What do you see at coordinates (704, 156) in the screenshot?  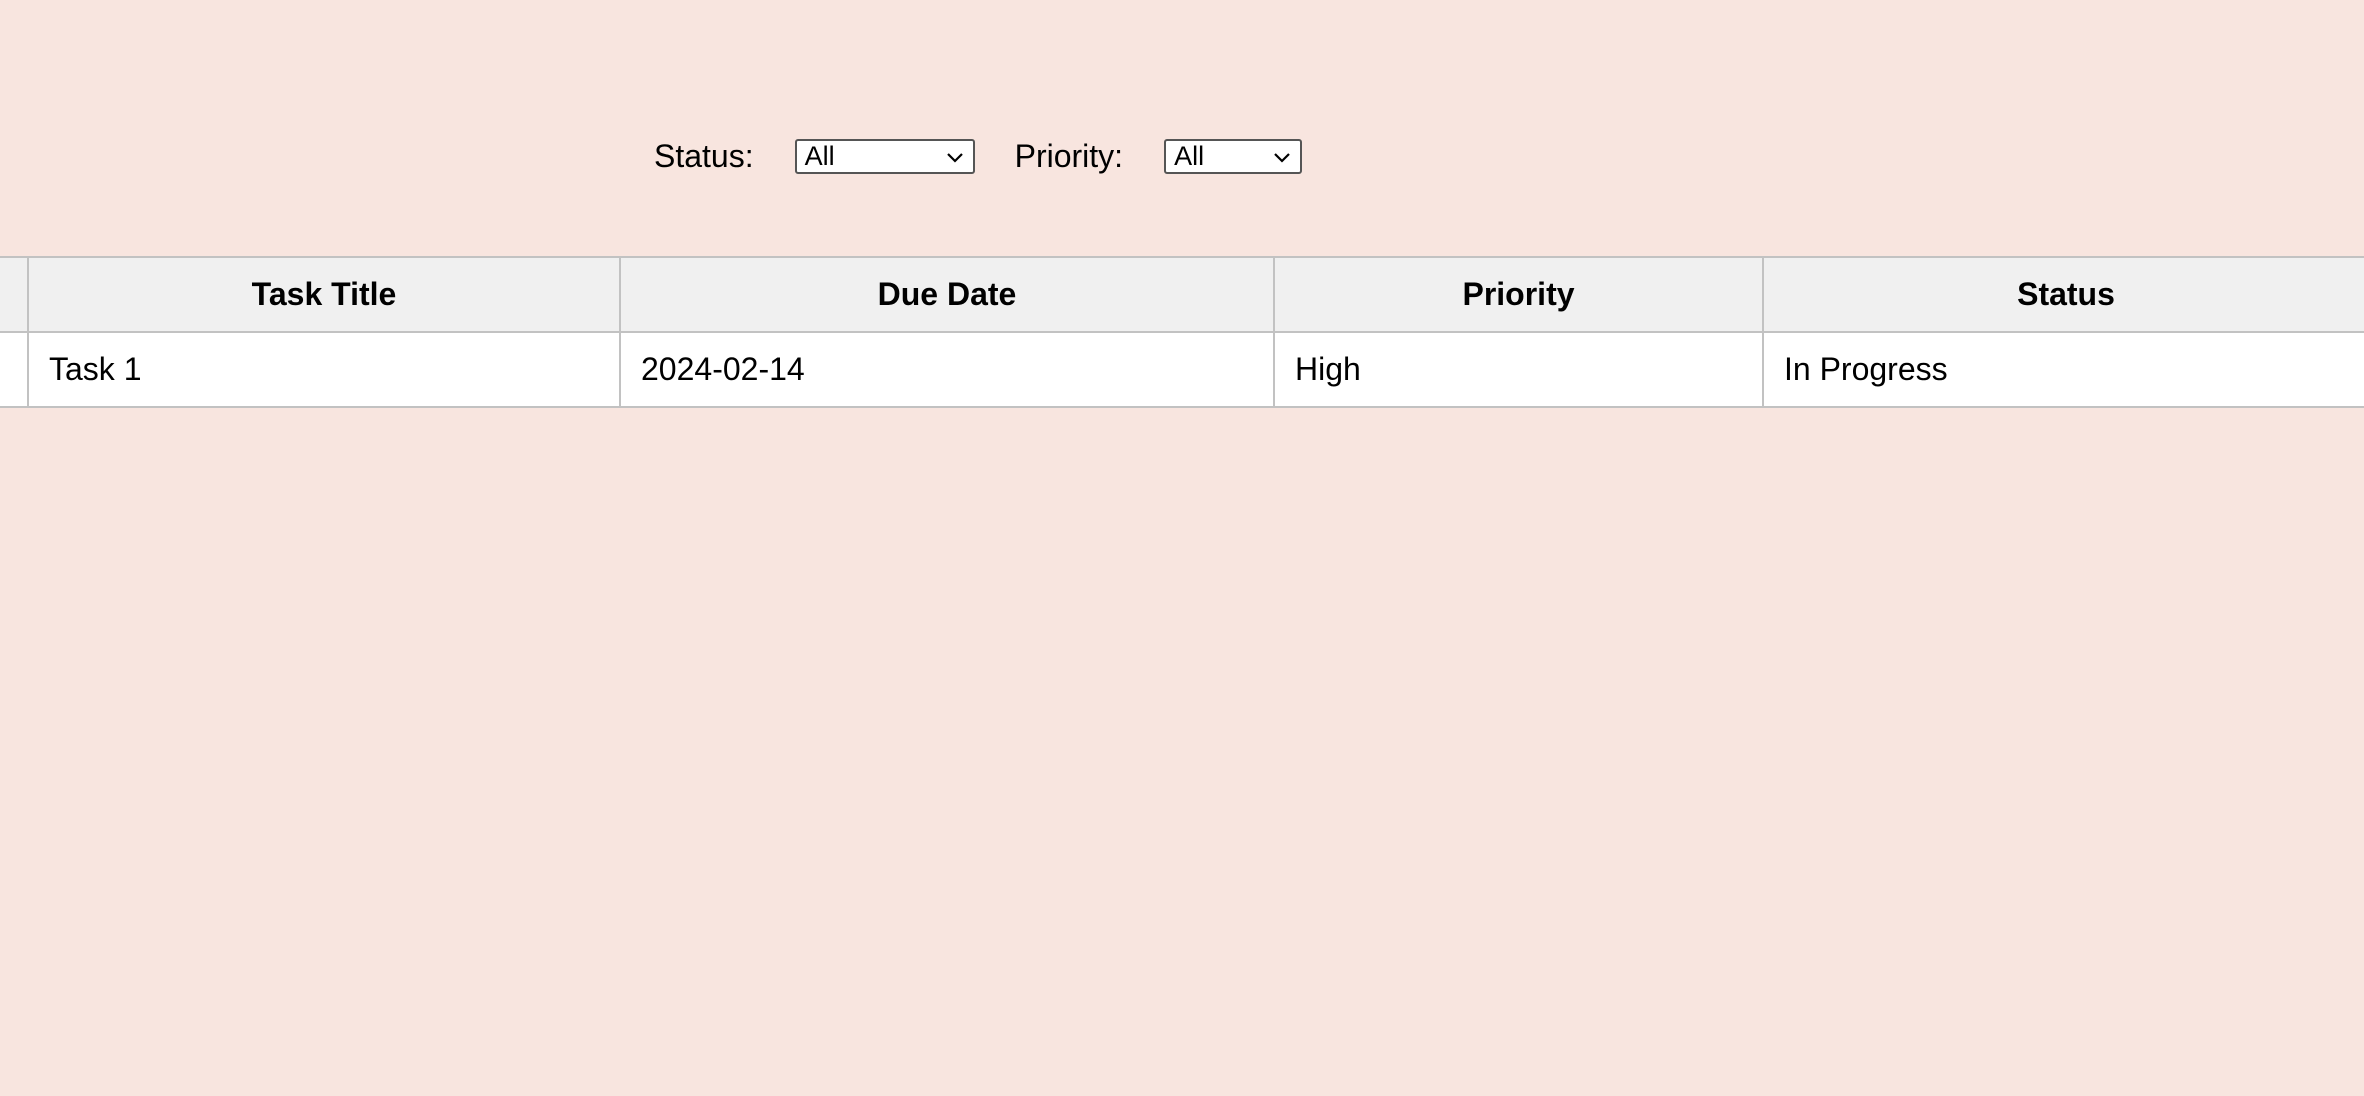 I see `status-filter-label: Status:` at bounding box center [704, 156].